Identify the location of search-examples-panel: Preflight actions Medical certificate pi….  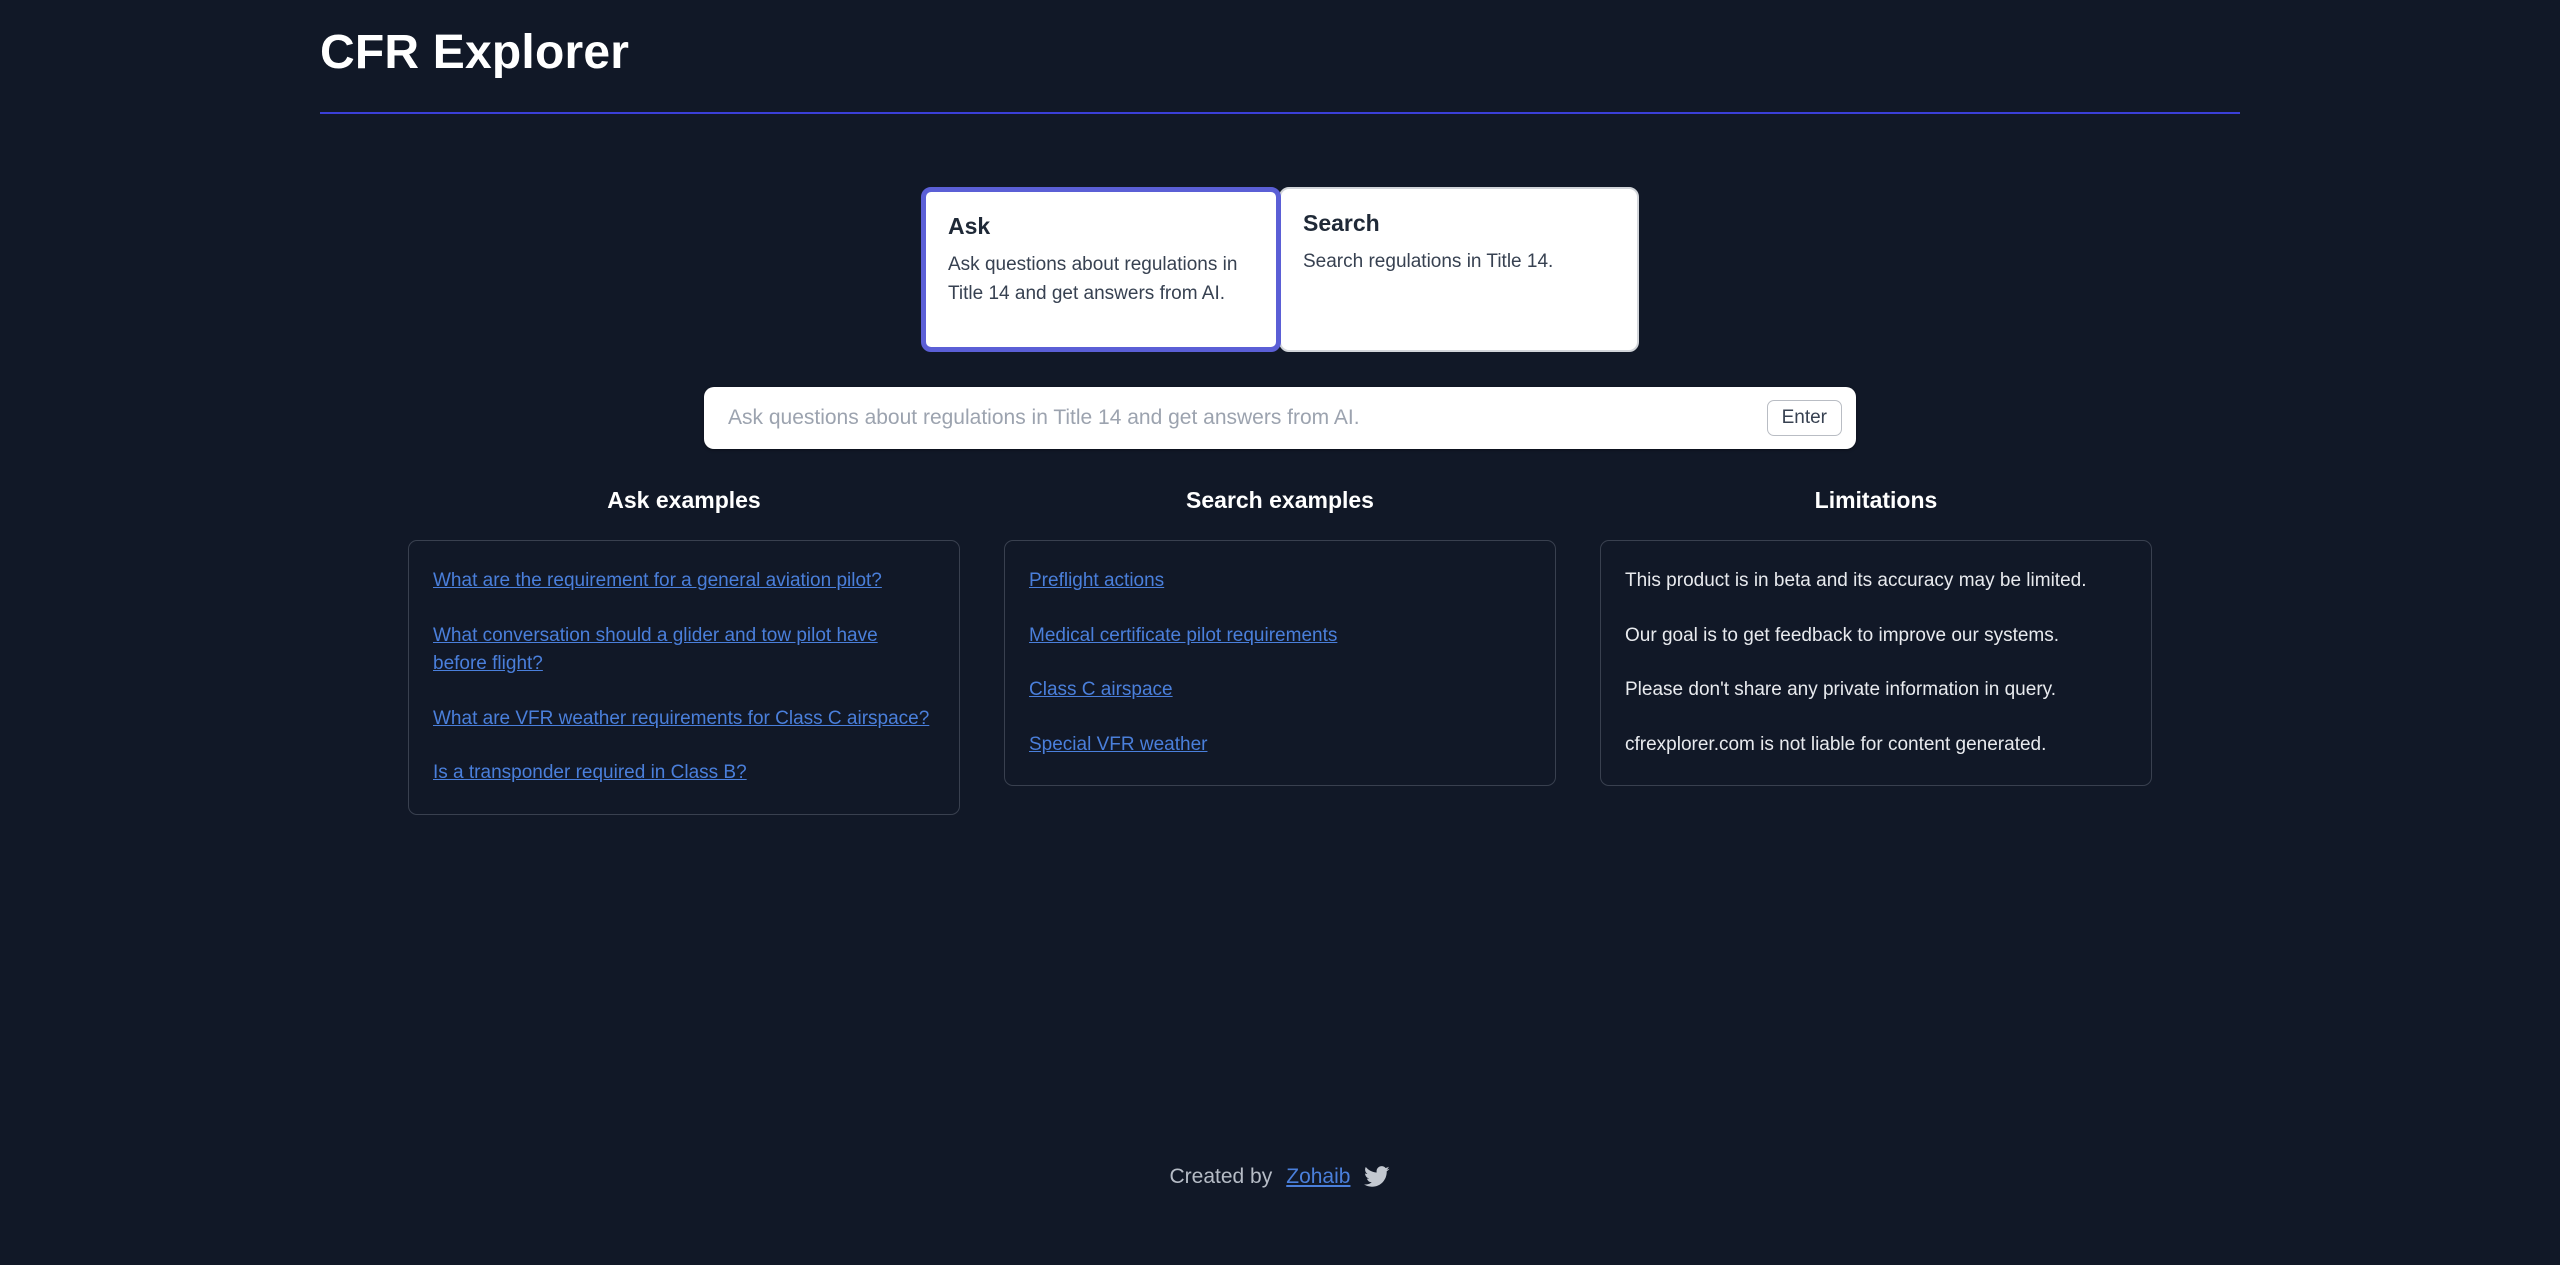
(1280, 663).